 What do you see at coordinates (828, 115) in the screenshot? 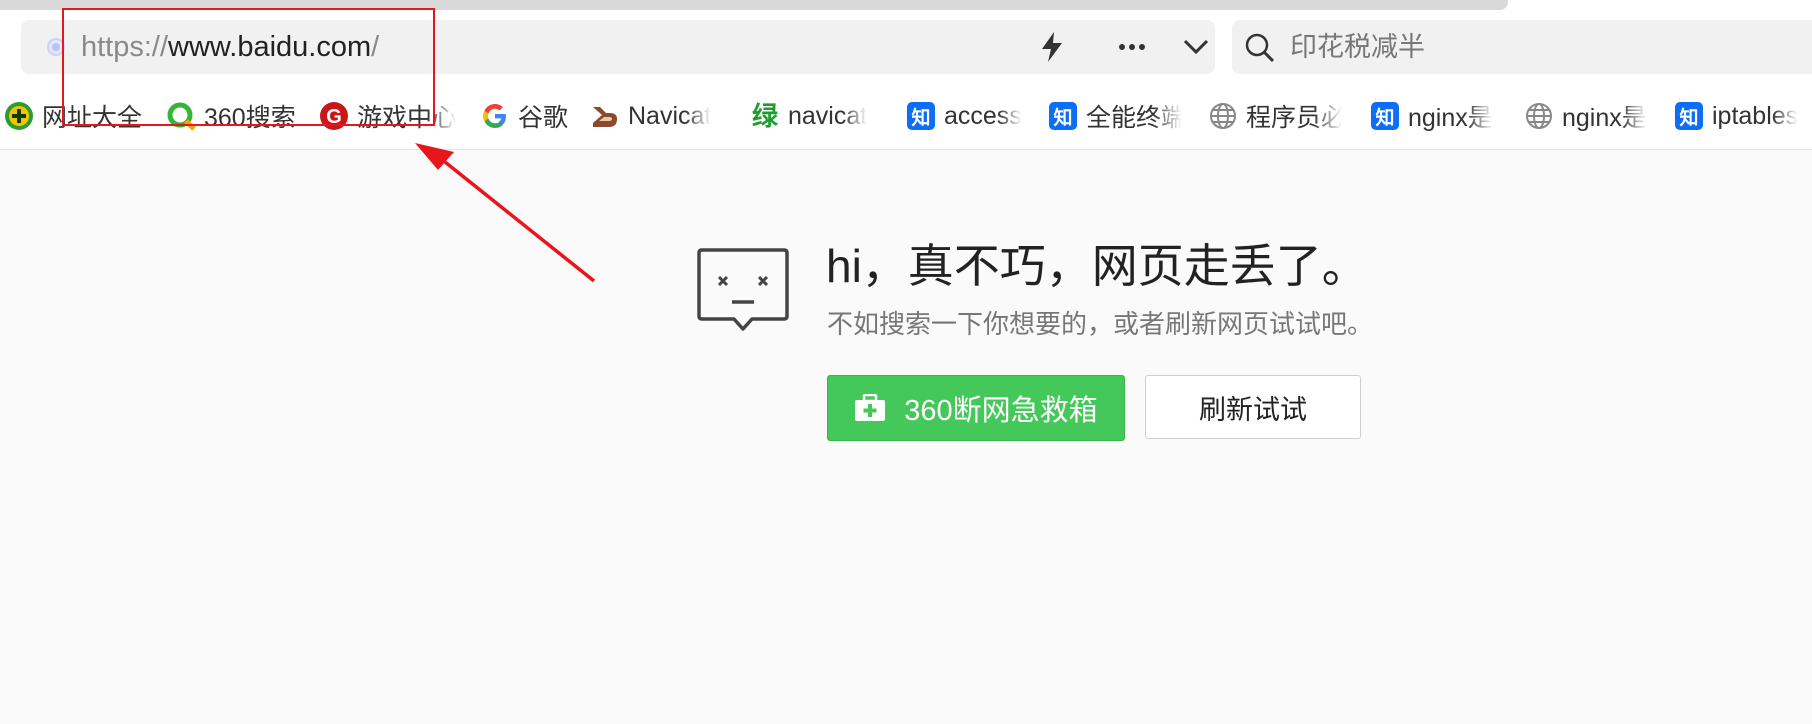
I see `bookmark-label: navicat` at bounding box center [828, 115].